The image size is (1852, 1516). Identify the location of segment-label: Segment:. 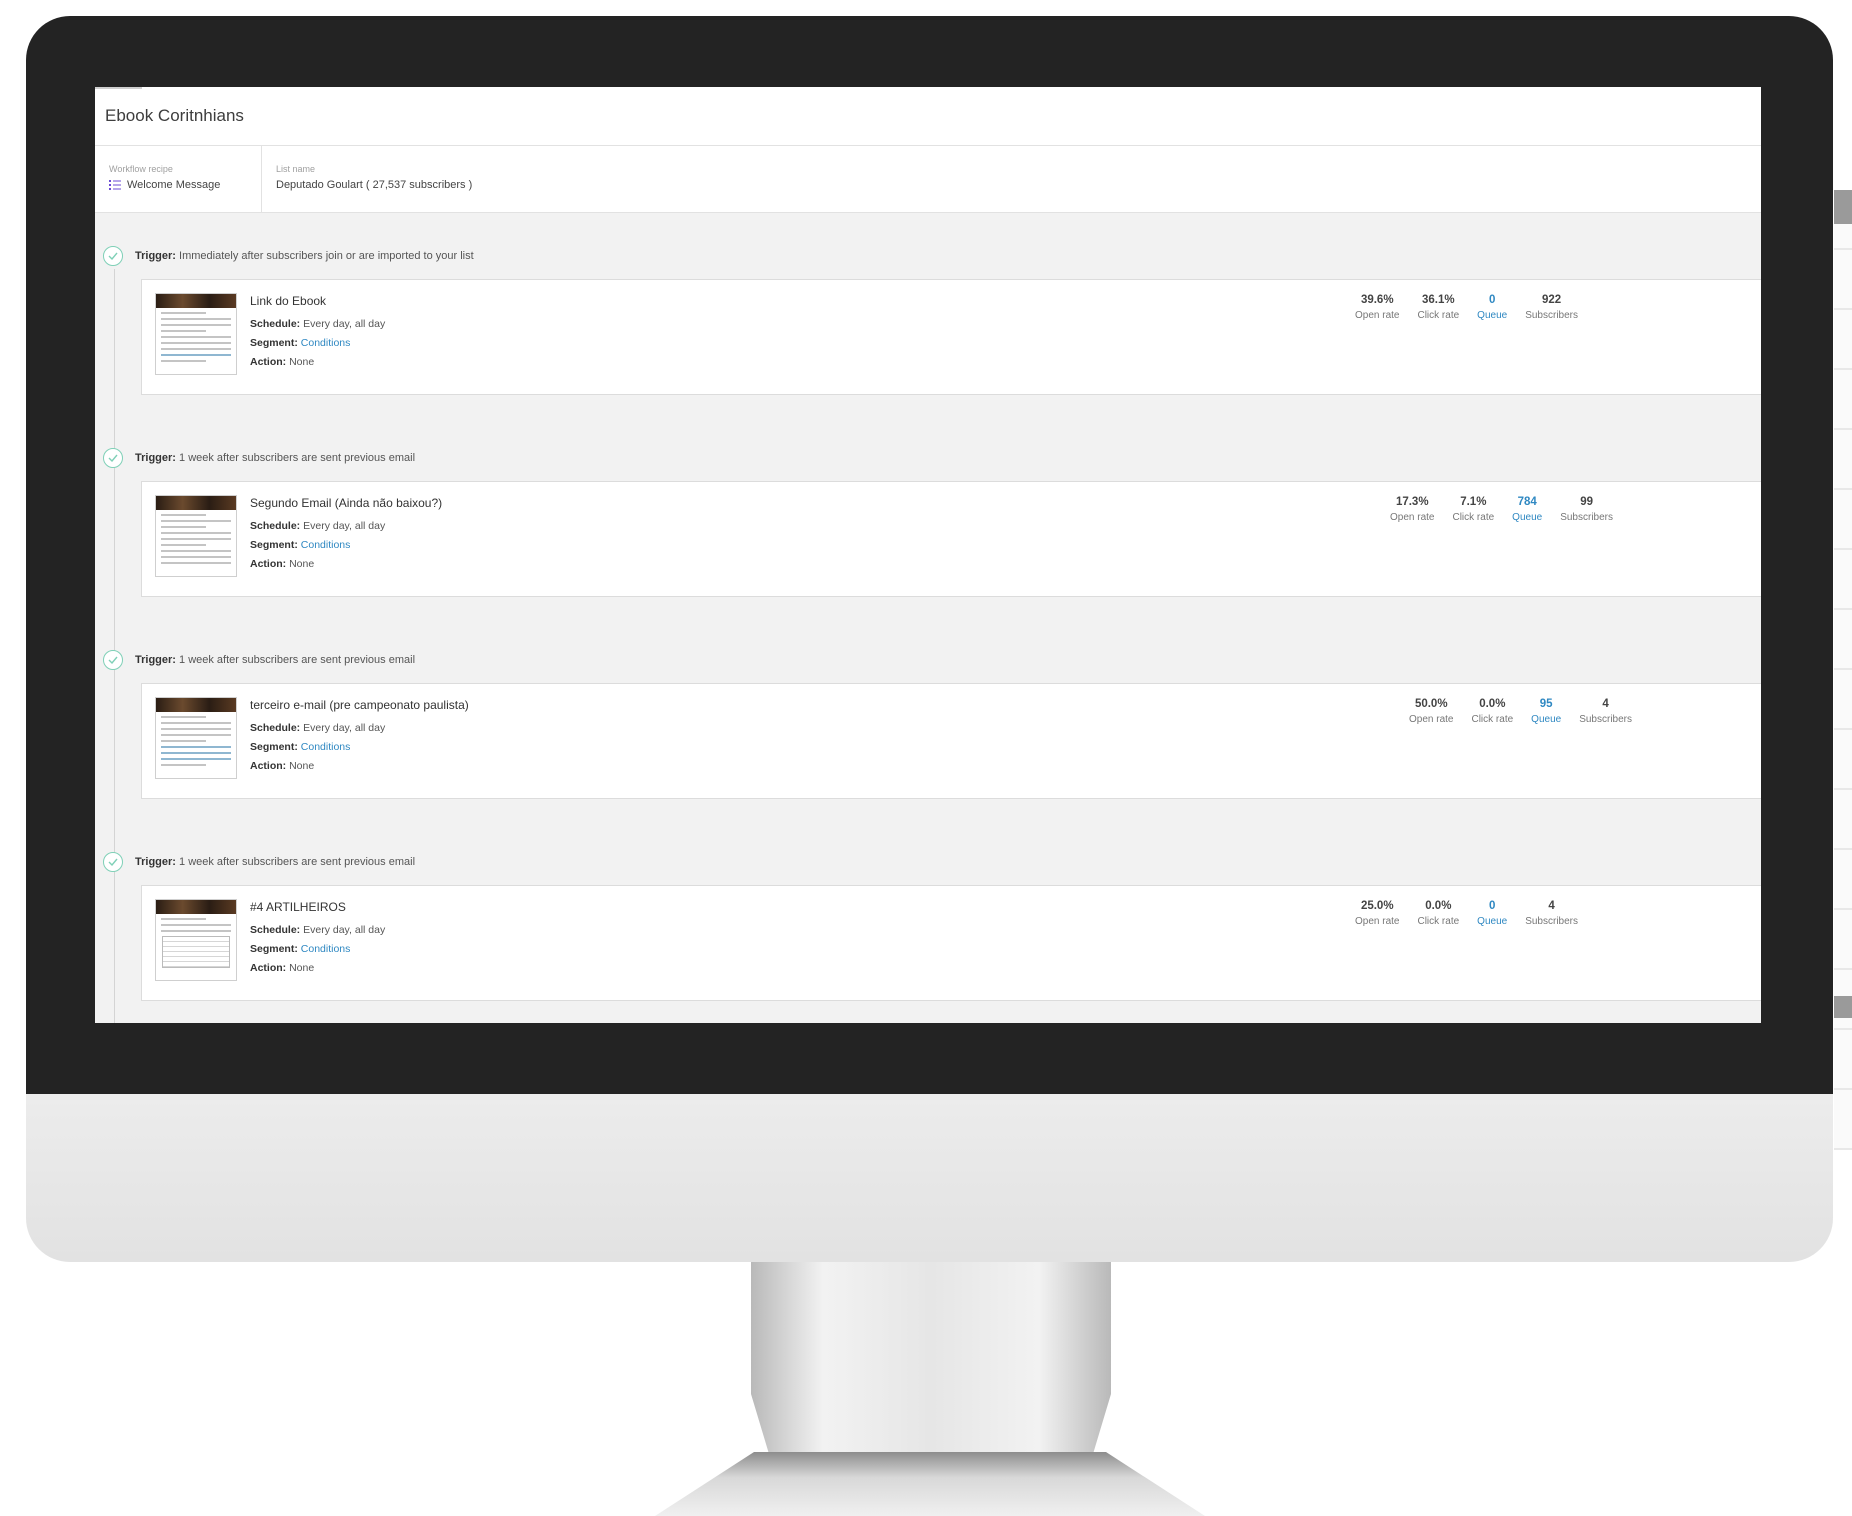
(274, 343).